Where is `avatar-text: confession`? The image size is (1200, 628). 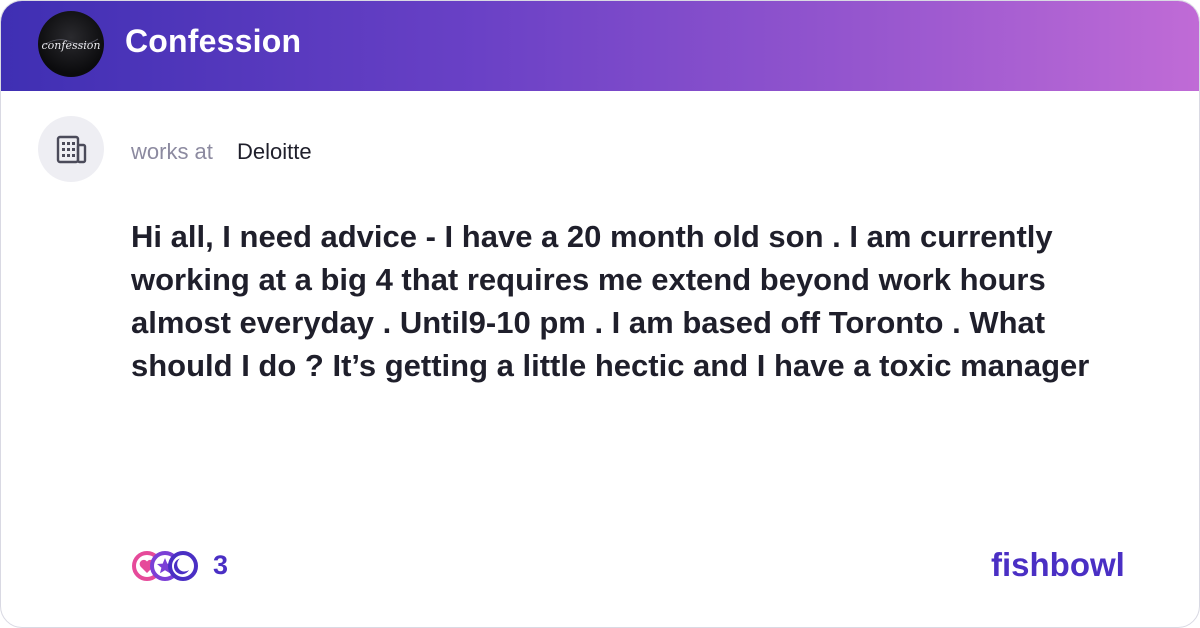 avatar-text: confession is located at coordinates (71, 45).